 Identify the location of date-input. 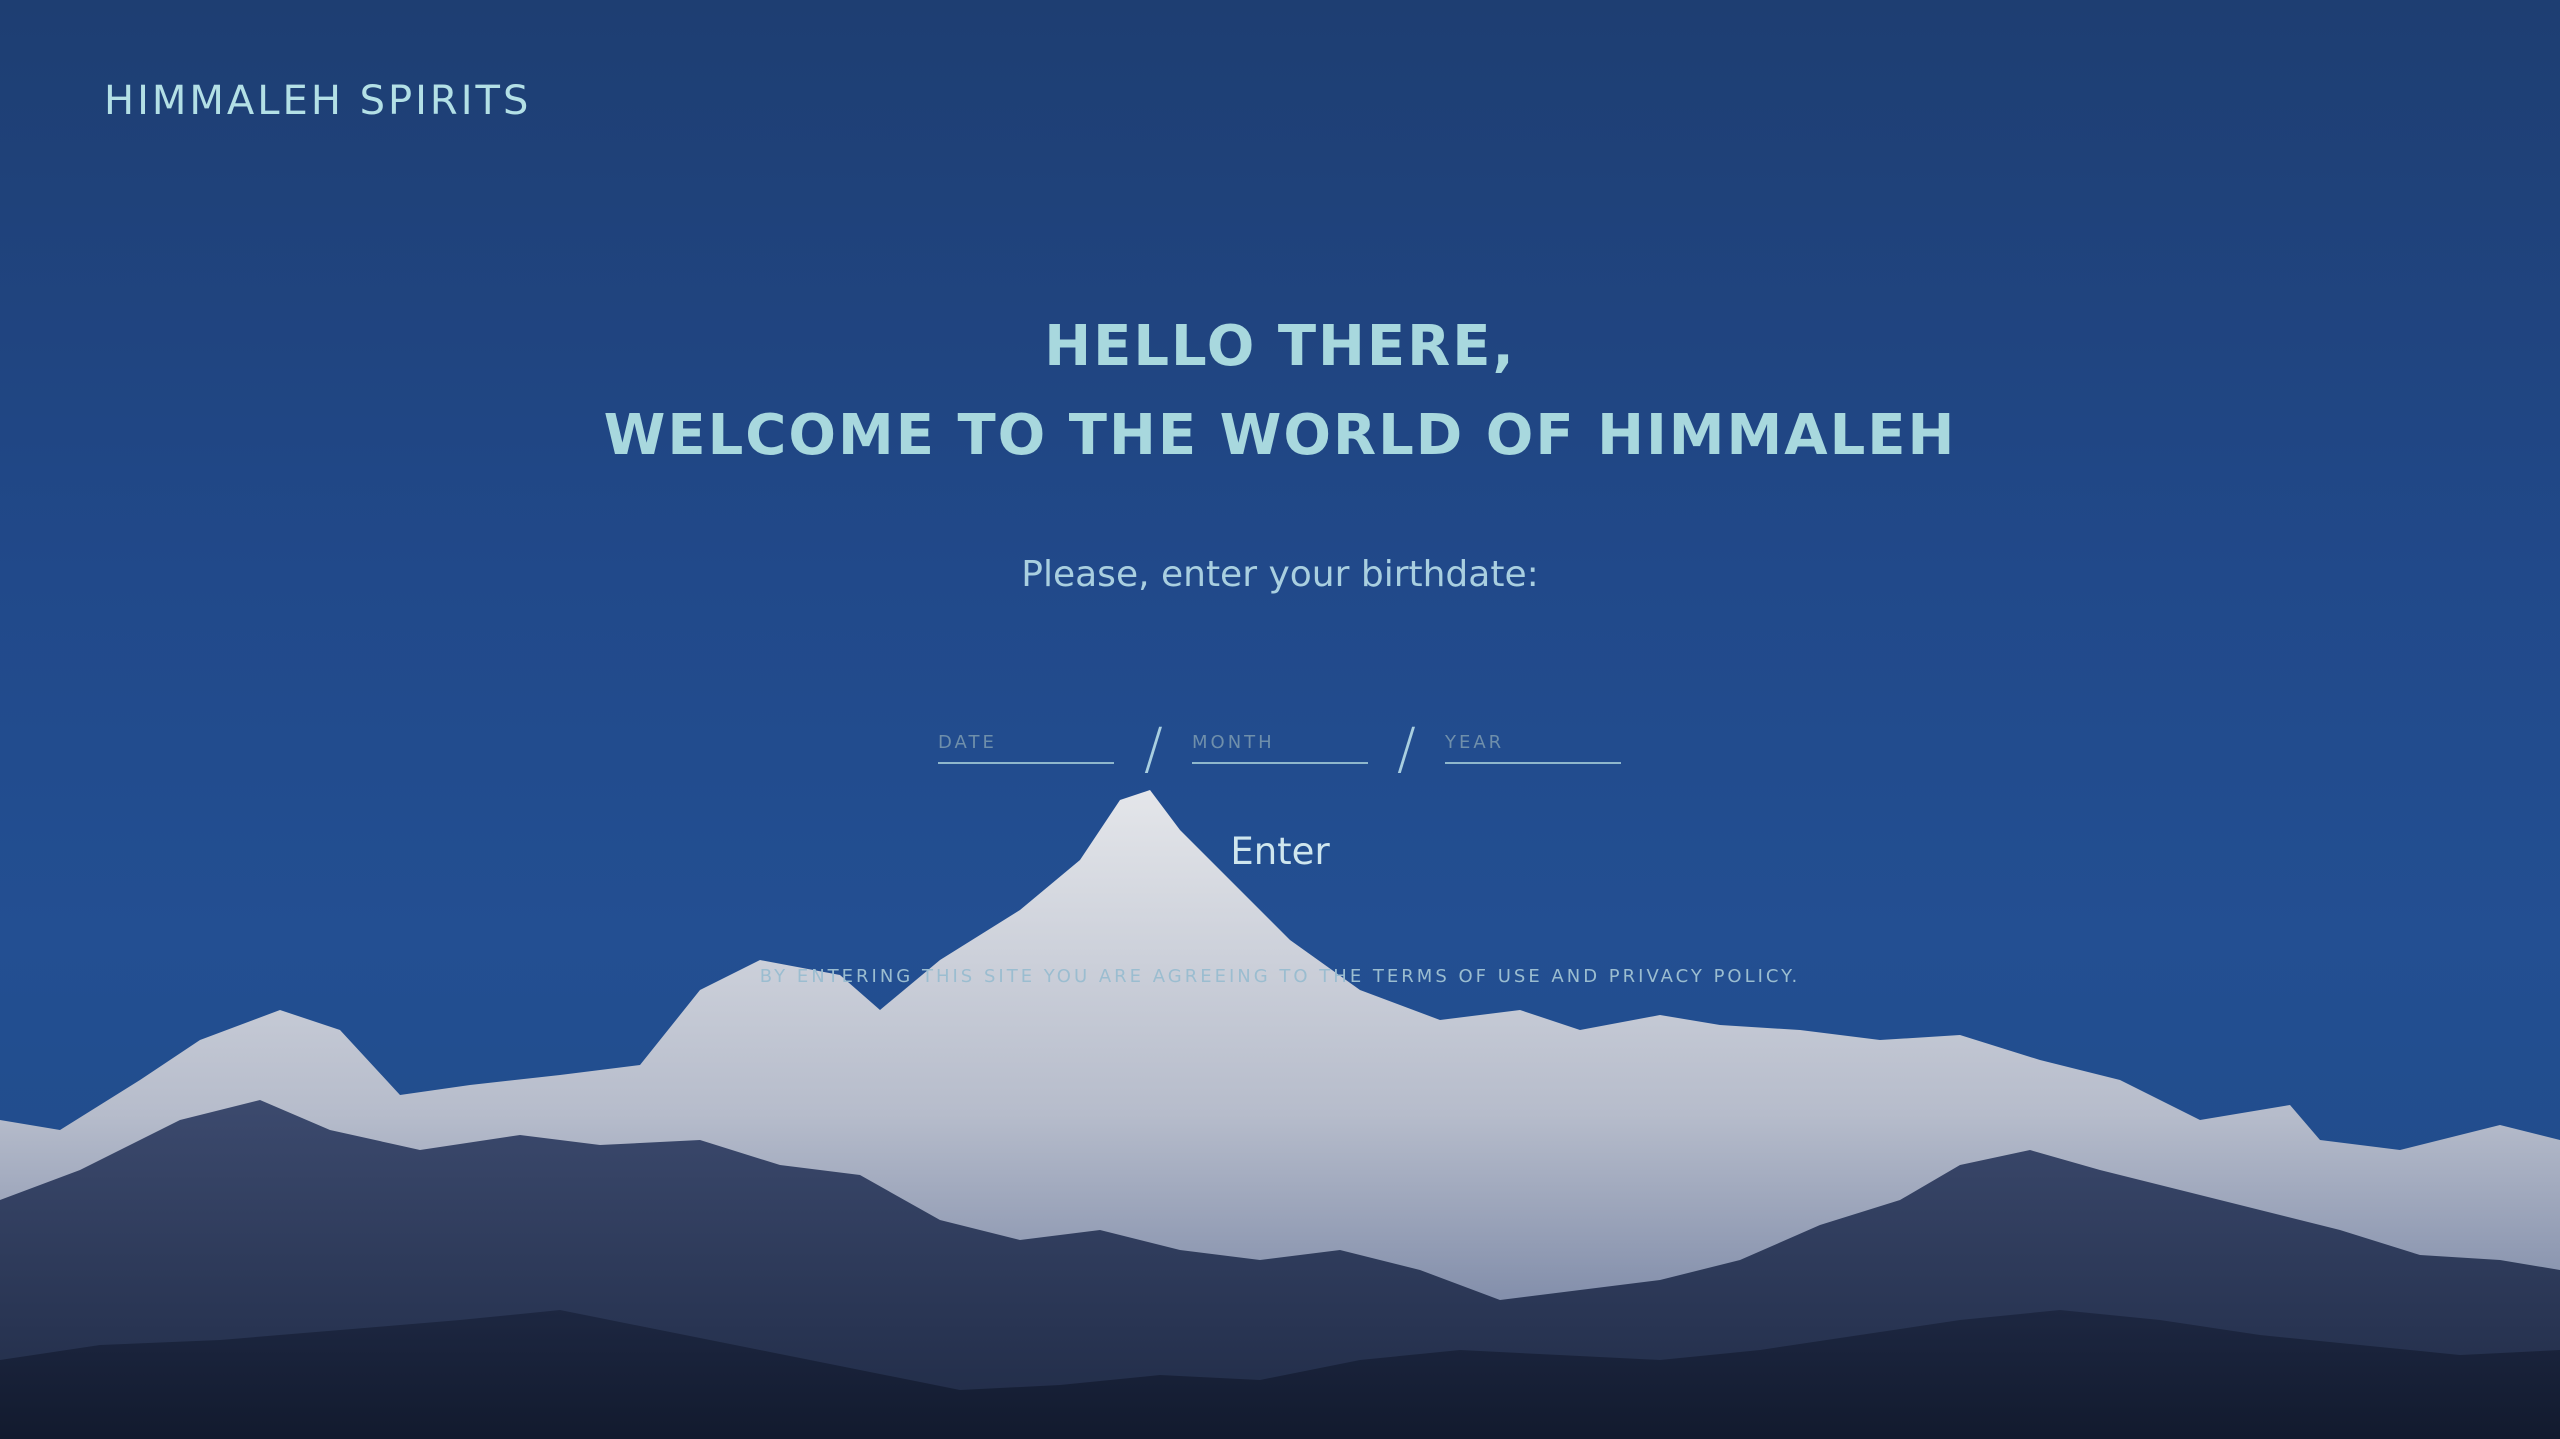
(1026, 742).